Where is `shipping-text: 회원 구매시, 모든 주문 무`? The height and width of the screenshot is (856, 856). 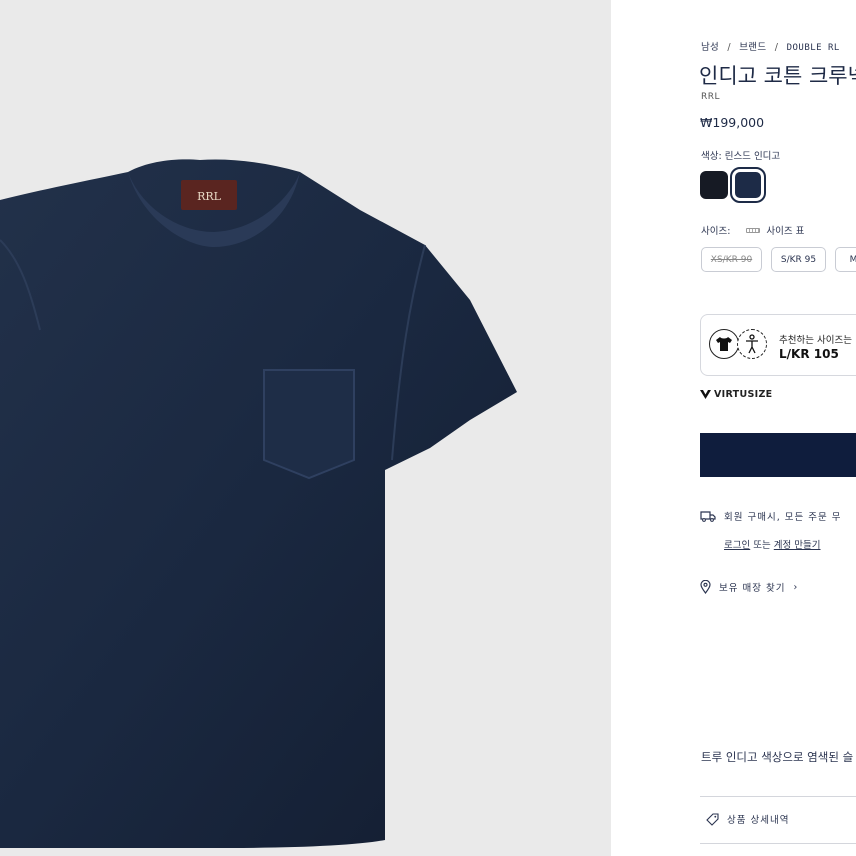
shipping-text: 회원 구매시, 모든 주문 무 is located at coordinates (783, 517).